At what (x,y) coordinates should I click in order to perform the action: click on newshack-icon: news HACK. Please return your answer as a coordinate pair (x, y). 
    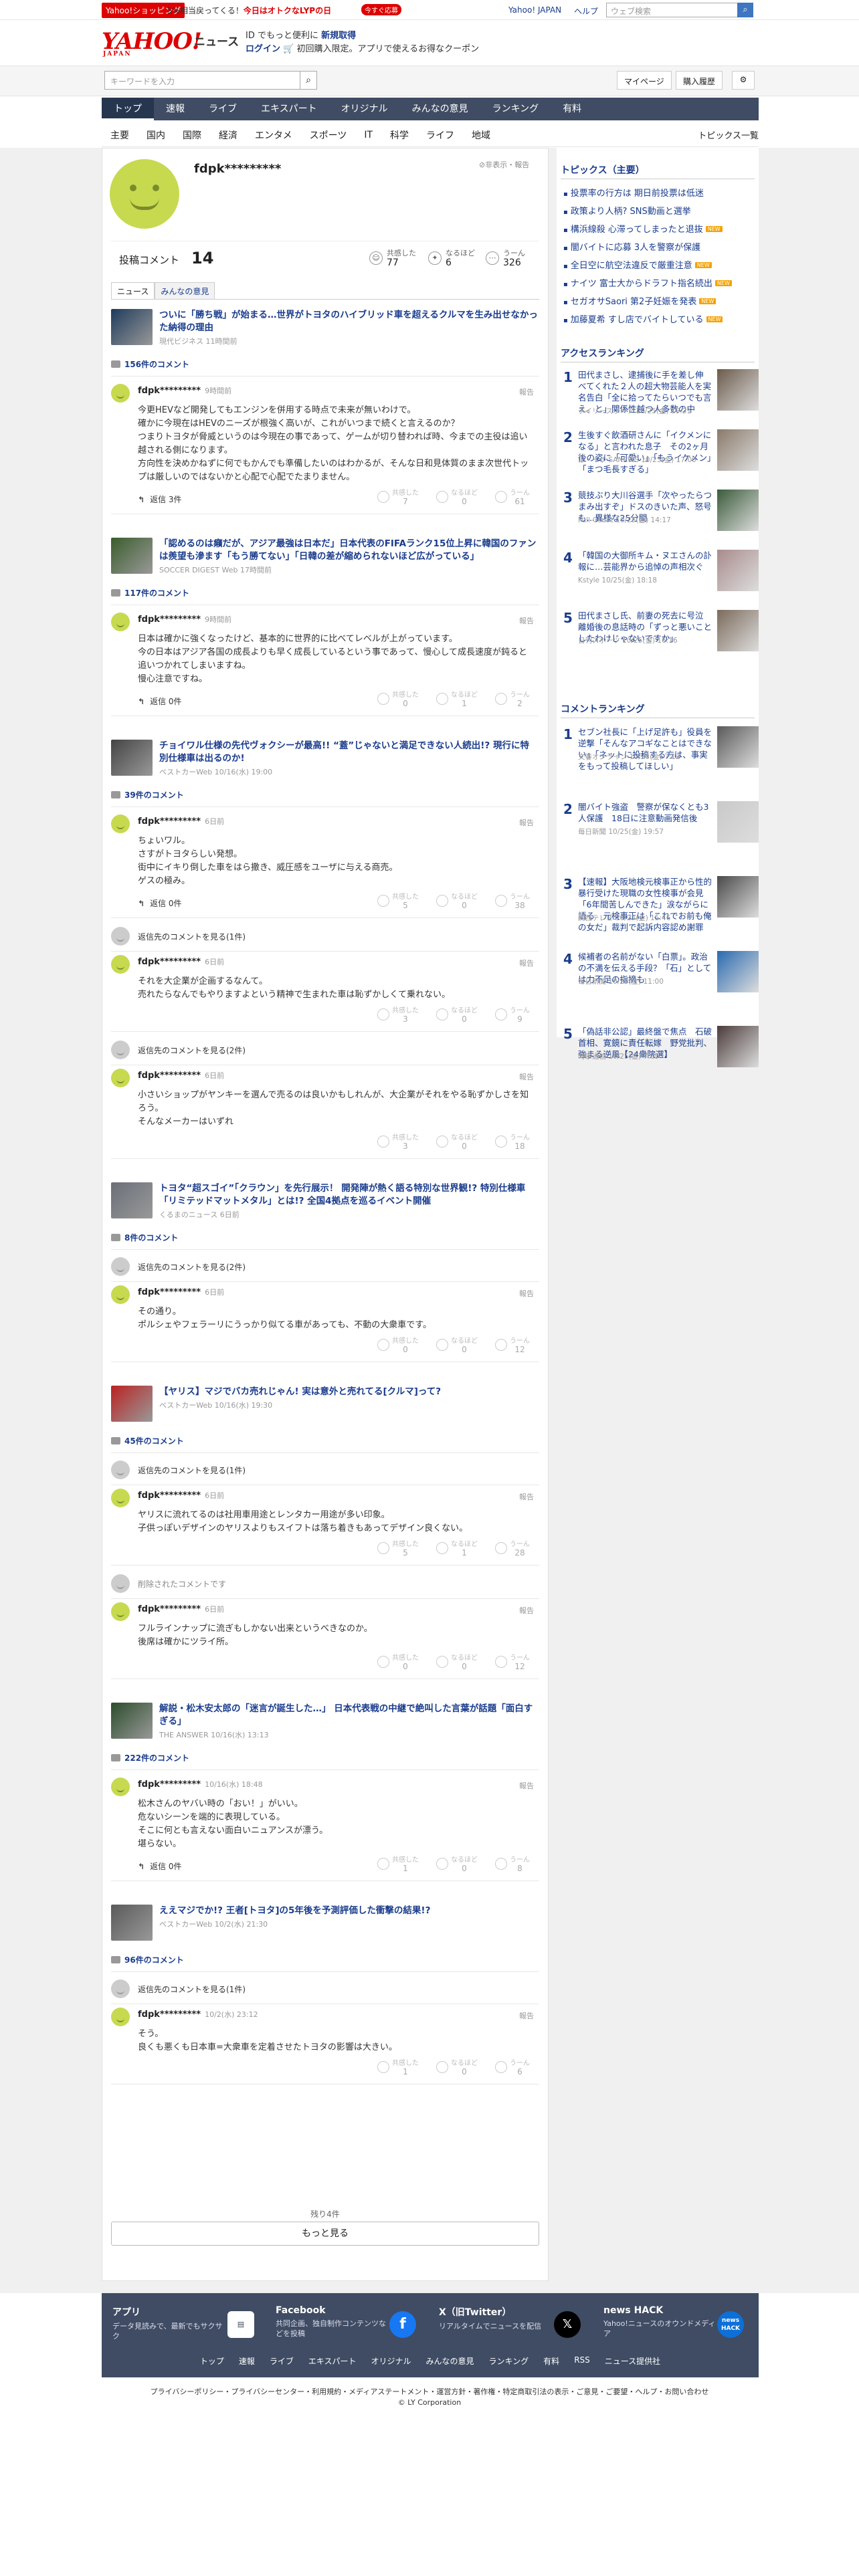
    Looking at the image, I should click on (730, 2324).